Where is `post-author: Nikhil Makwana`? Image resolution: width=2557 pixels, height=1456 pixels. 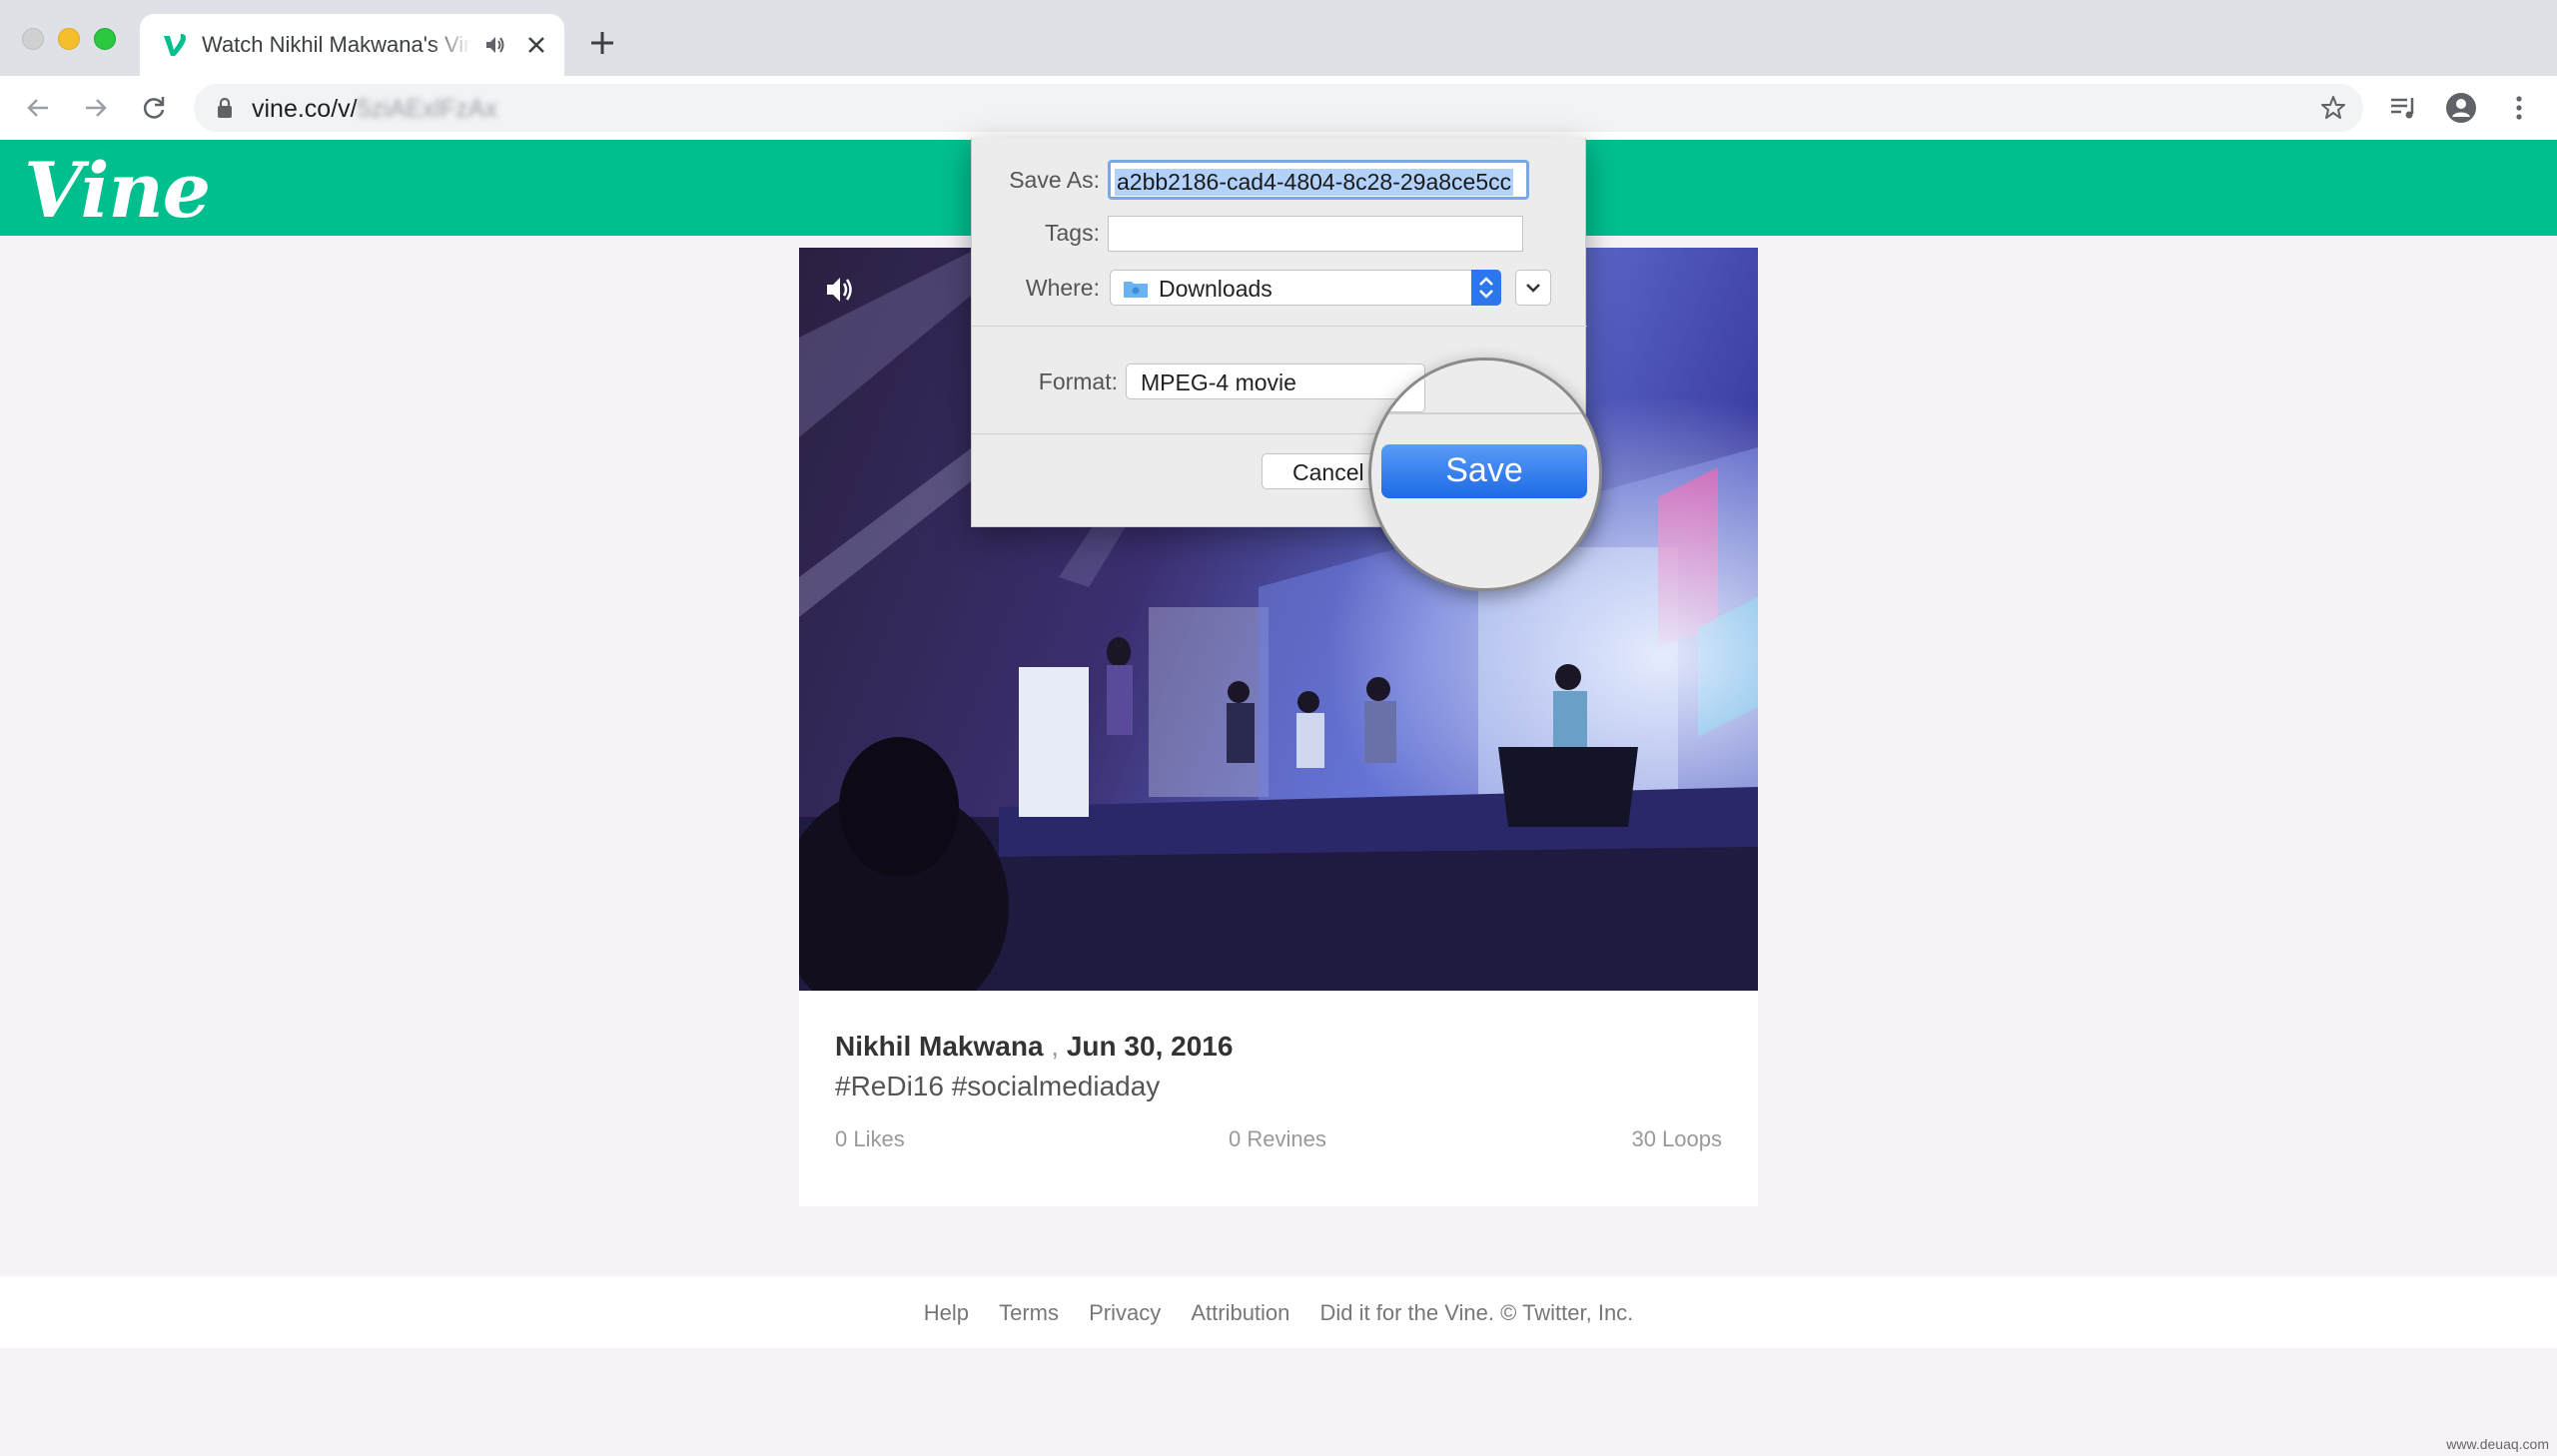
post-author: Nikhil Makwana is located at coordinates (939, 1046).